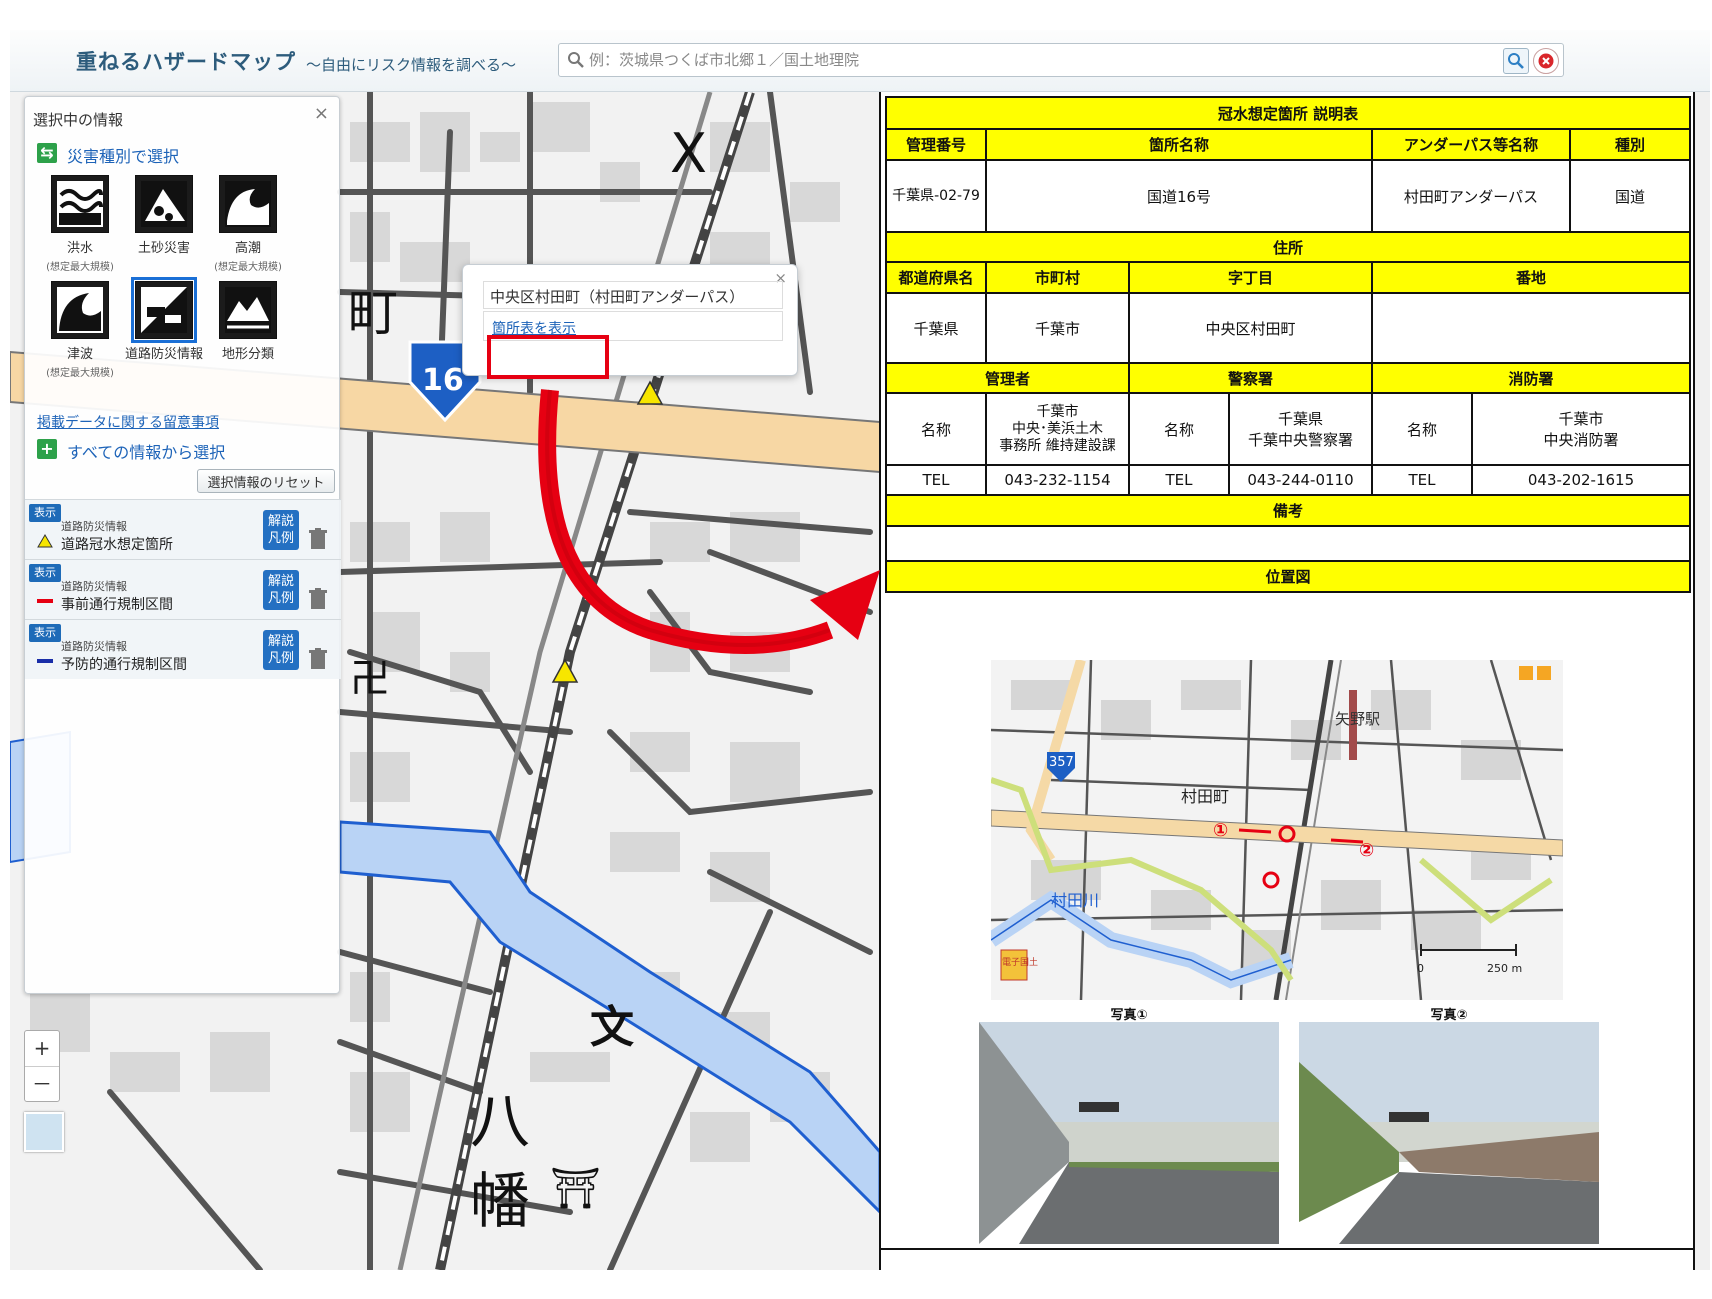 The height and width of the screenshot is (1299, 1712). What do you see at coordinates (443, 380) in the screenshot?
I see `route-number-label: 16` at bounding box center [443, 380].